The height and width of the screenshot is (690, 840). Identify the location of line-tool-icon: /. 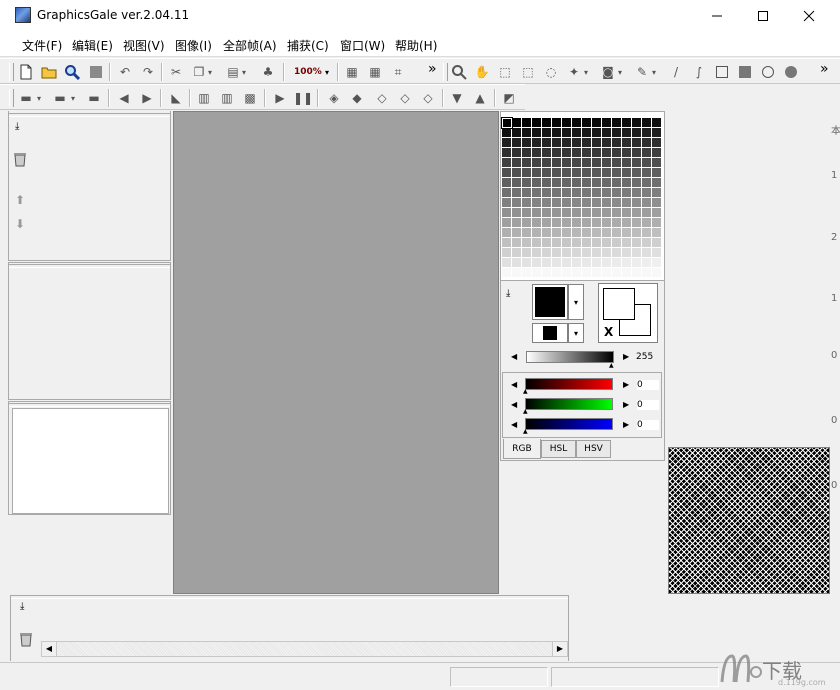
(676, 72).